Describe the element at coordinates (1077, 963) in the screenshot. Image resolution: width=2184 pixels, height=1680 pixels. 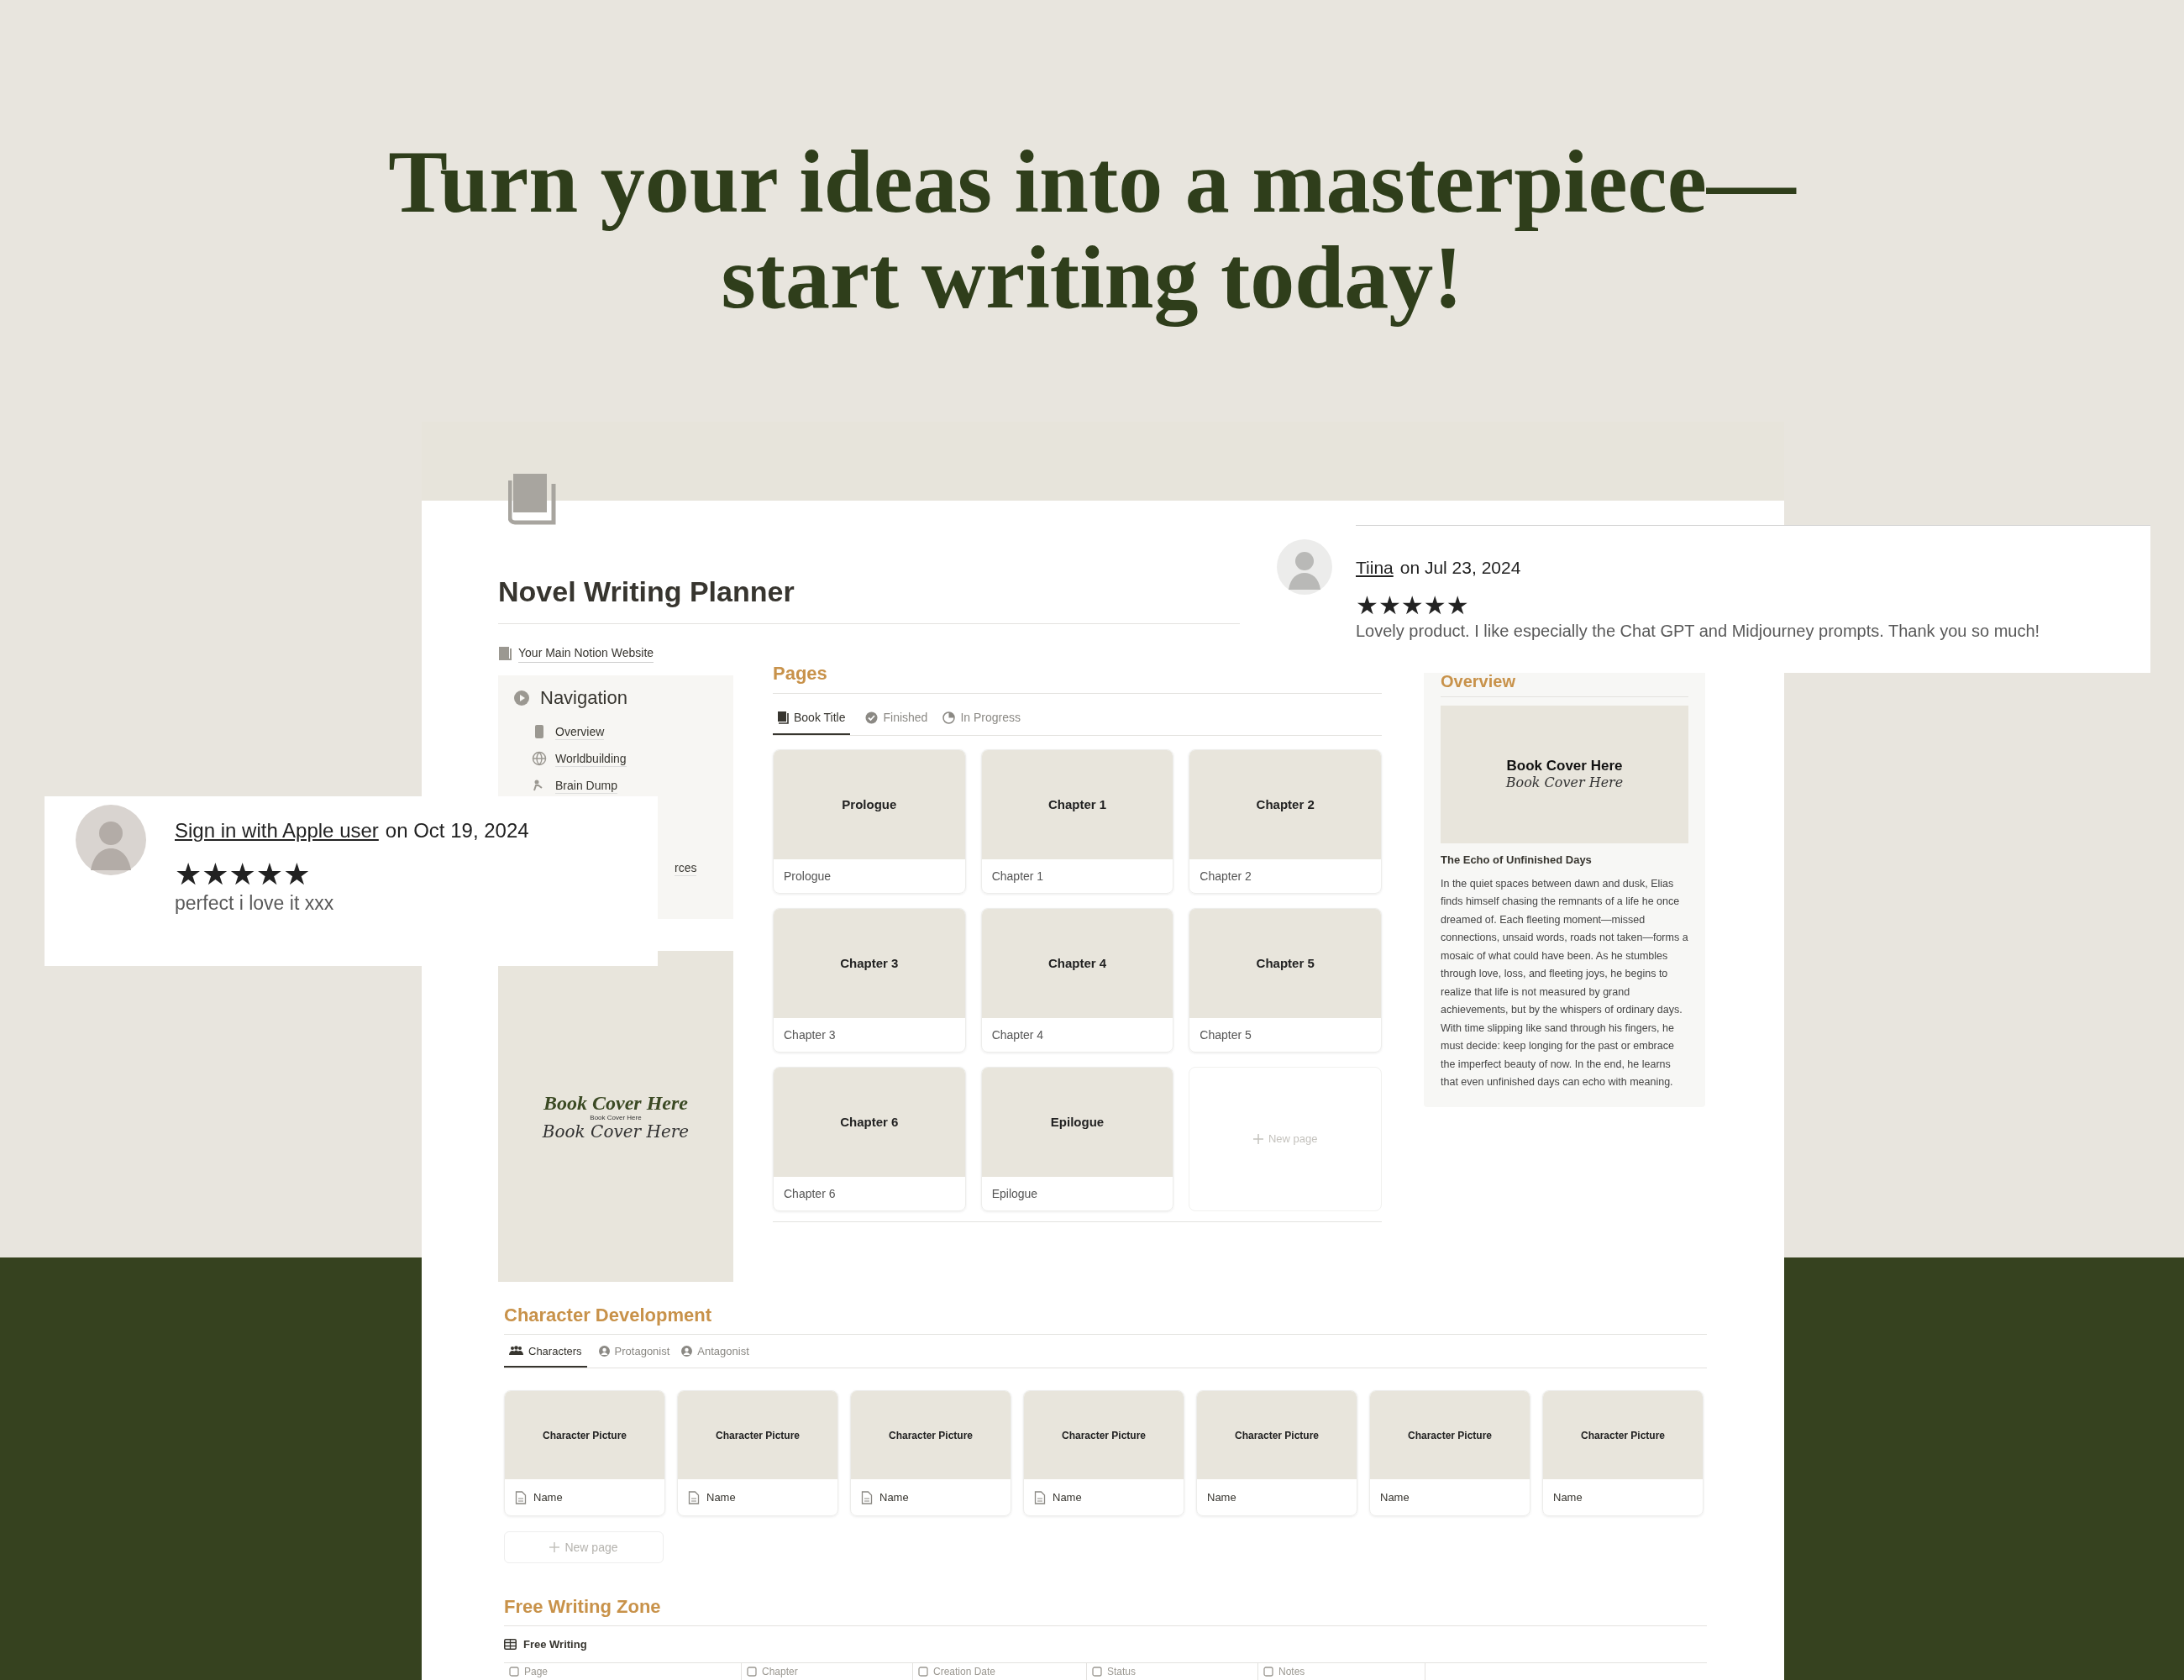
I see `card-cover: Chapter 4` at that location.